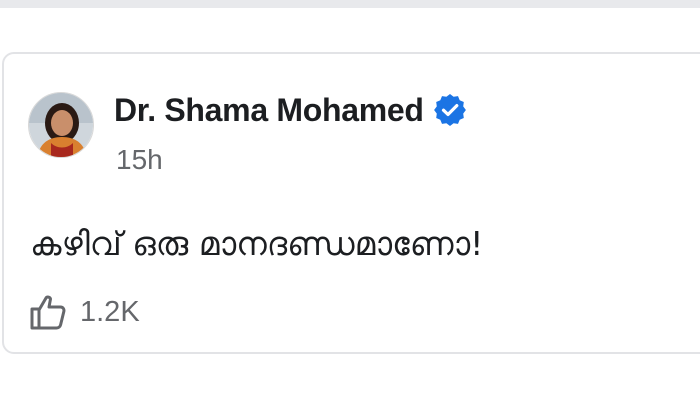 The height and width of the screenshot is (400, 700). What do you see at coordinates (350, 4) in the screenshot?
I see `top-divider` at bounding box center [350, 4].